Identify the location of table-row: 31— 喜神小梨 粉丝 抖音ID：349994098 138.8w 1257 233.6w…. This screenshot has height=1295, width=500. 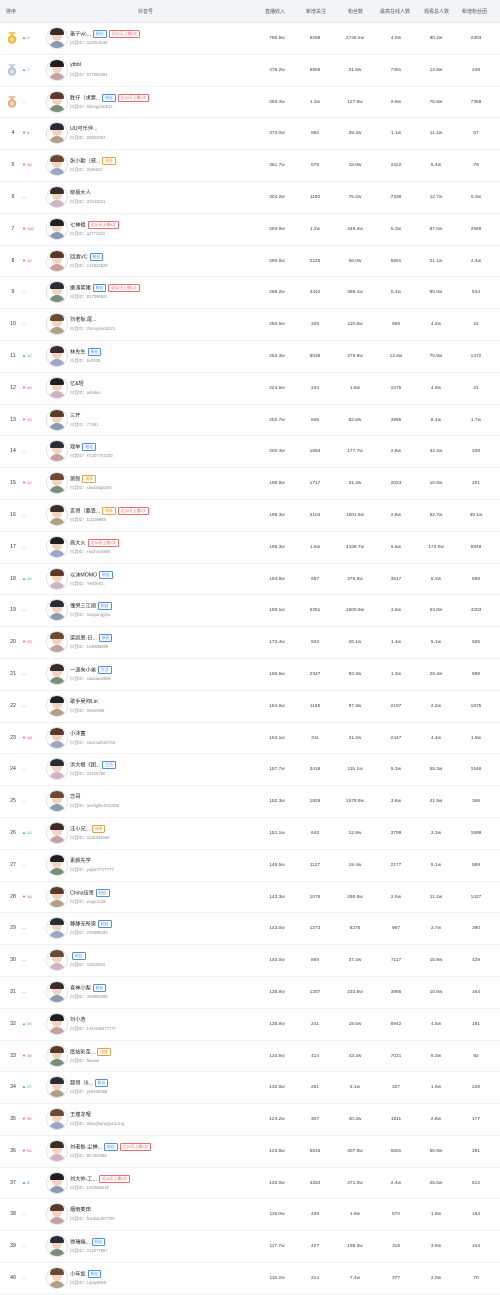
(250, 993).